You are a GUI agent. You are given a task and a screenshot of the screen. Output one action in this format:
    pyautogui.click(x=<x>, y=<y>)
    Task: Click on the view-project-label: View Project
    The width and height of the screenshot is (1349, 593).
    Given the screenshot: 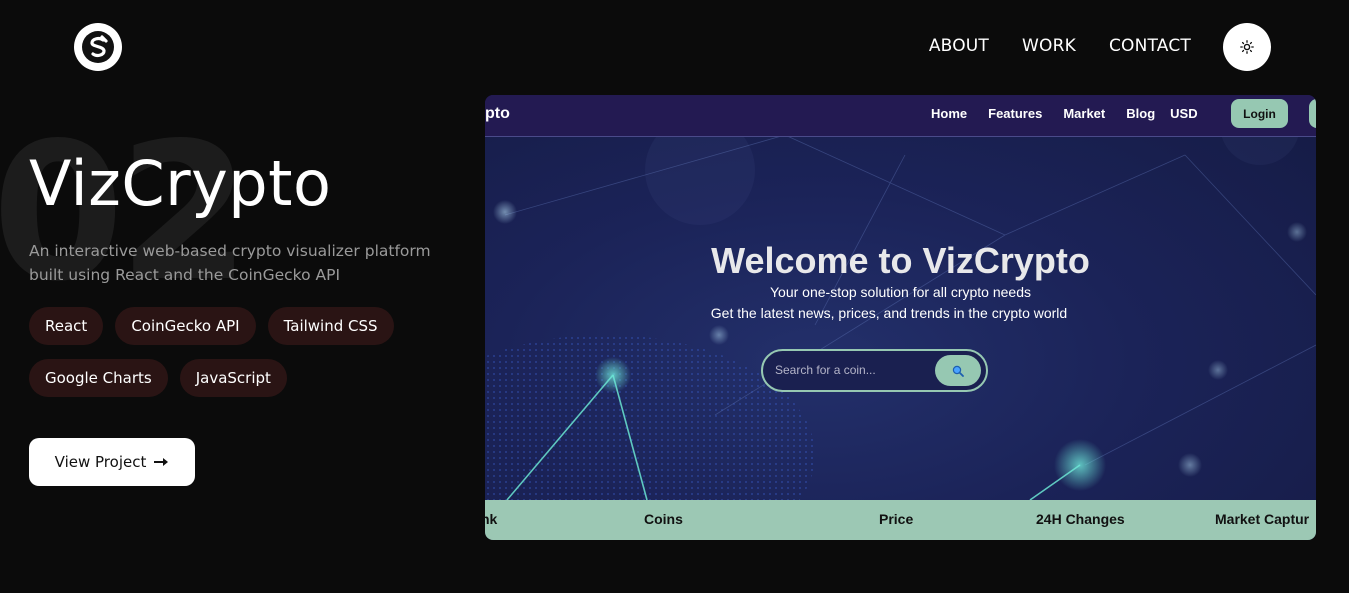 What is the action you would take?
    pyautogui.click(x=100, y=462)
    